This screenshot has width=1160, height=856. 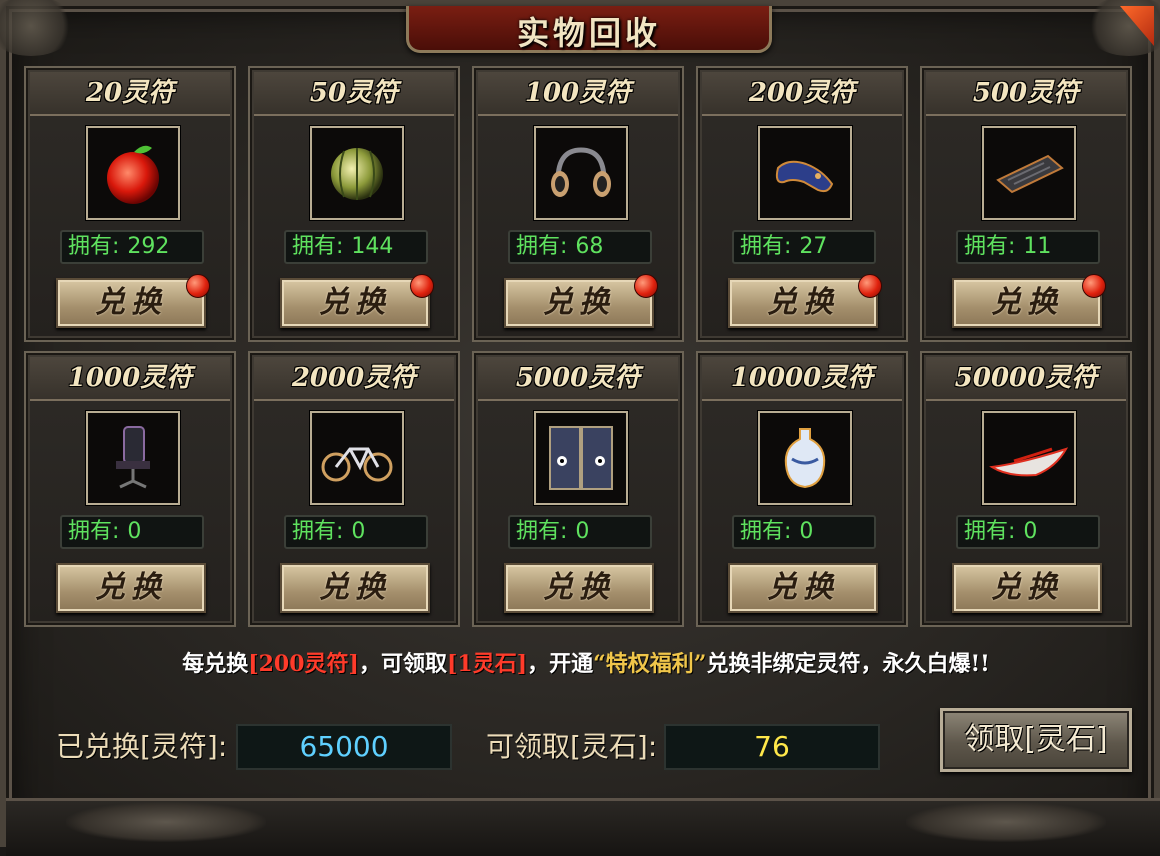 I want to click on reward-card: 50000灵符 拥有: 0 兑换, so click(x=1026, y=489).